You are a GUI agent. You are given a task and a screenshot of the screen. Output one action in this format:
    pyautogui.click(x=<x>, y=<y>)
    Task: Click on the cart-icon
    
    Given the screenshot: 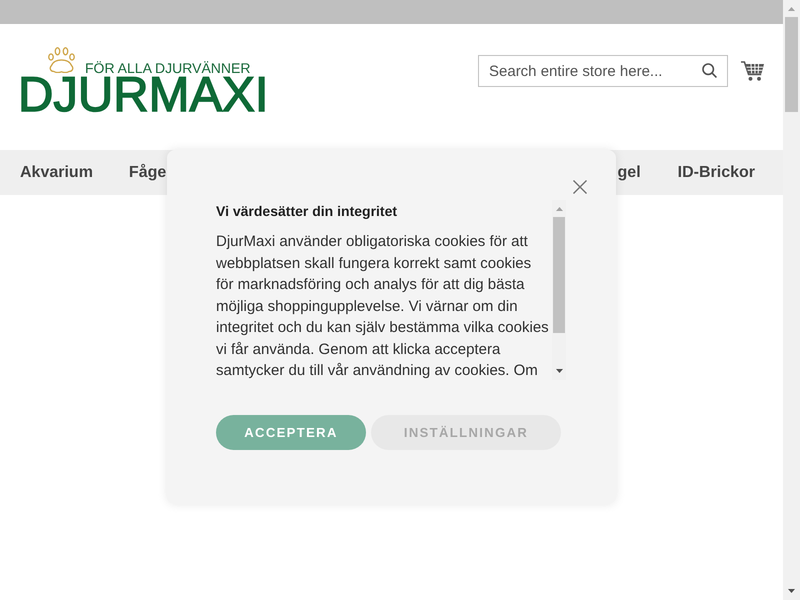 What is the action you would take?
    pyautogui.click(x=752, y=71)
    